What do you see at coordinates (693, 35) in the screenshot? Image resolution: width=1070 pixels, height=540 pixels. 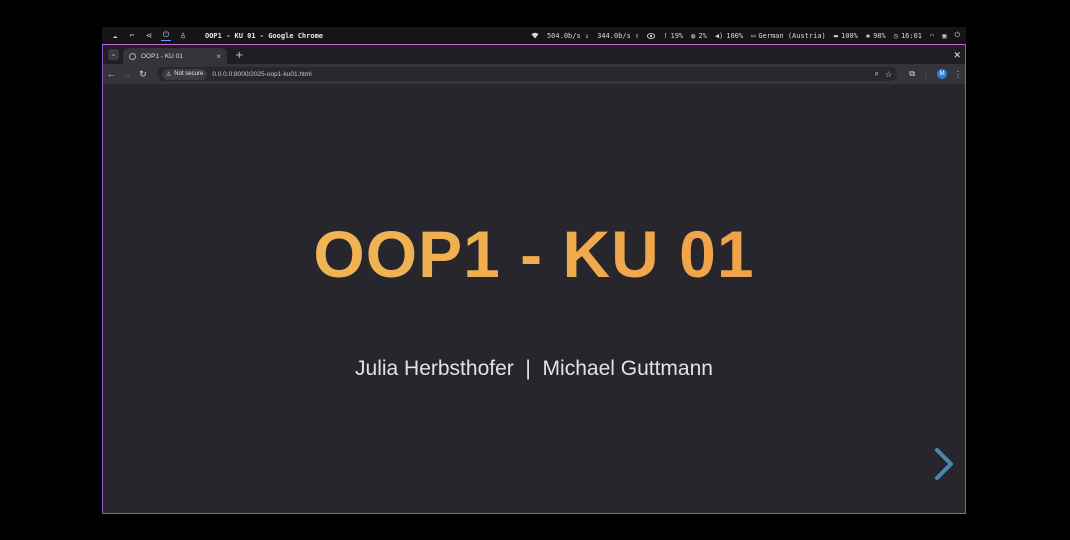 I see `cpu-icon: ◍` at bounding box center [693, 35].